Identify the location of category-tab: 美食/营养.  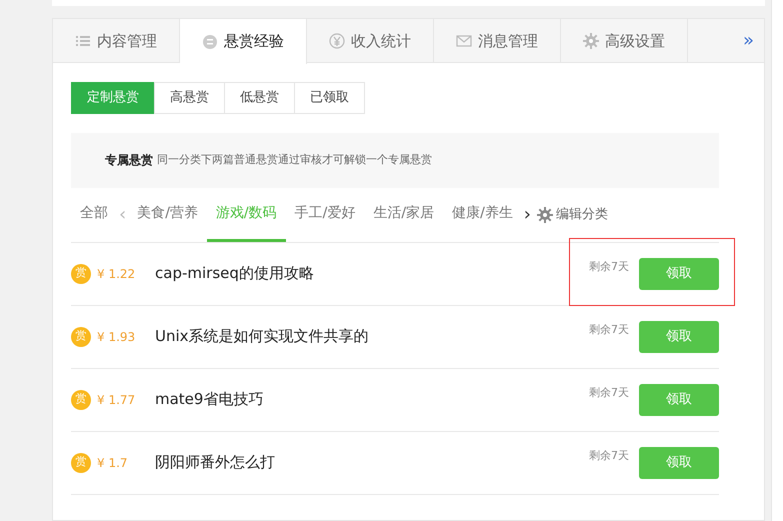
(167, 214).